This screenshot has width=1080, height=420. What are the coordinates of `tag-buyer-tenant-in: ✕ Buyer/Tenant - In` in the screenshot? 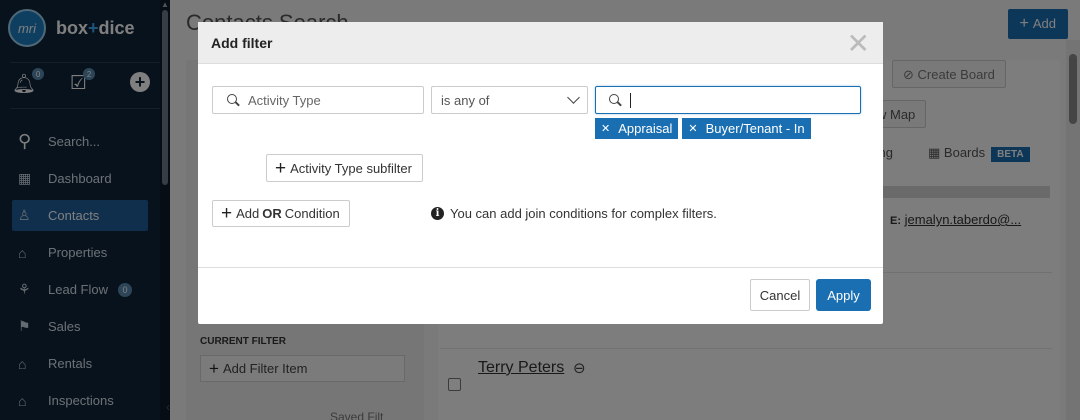 It's located at (746, 128).